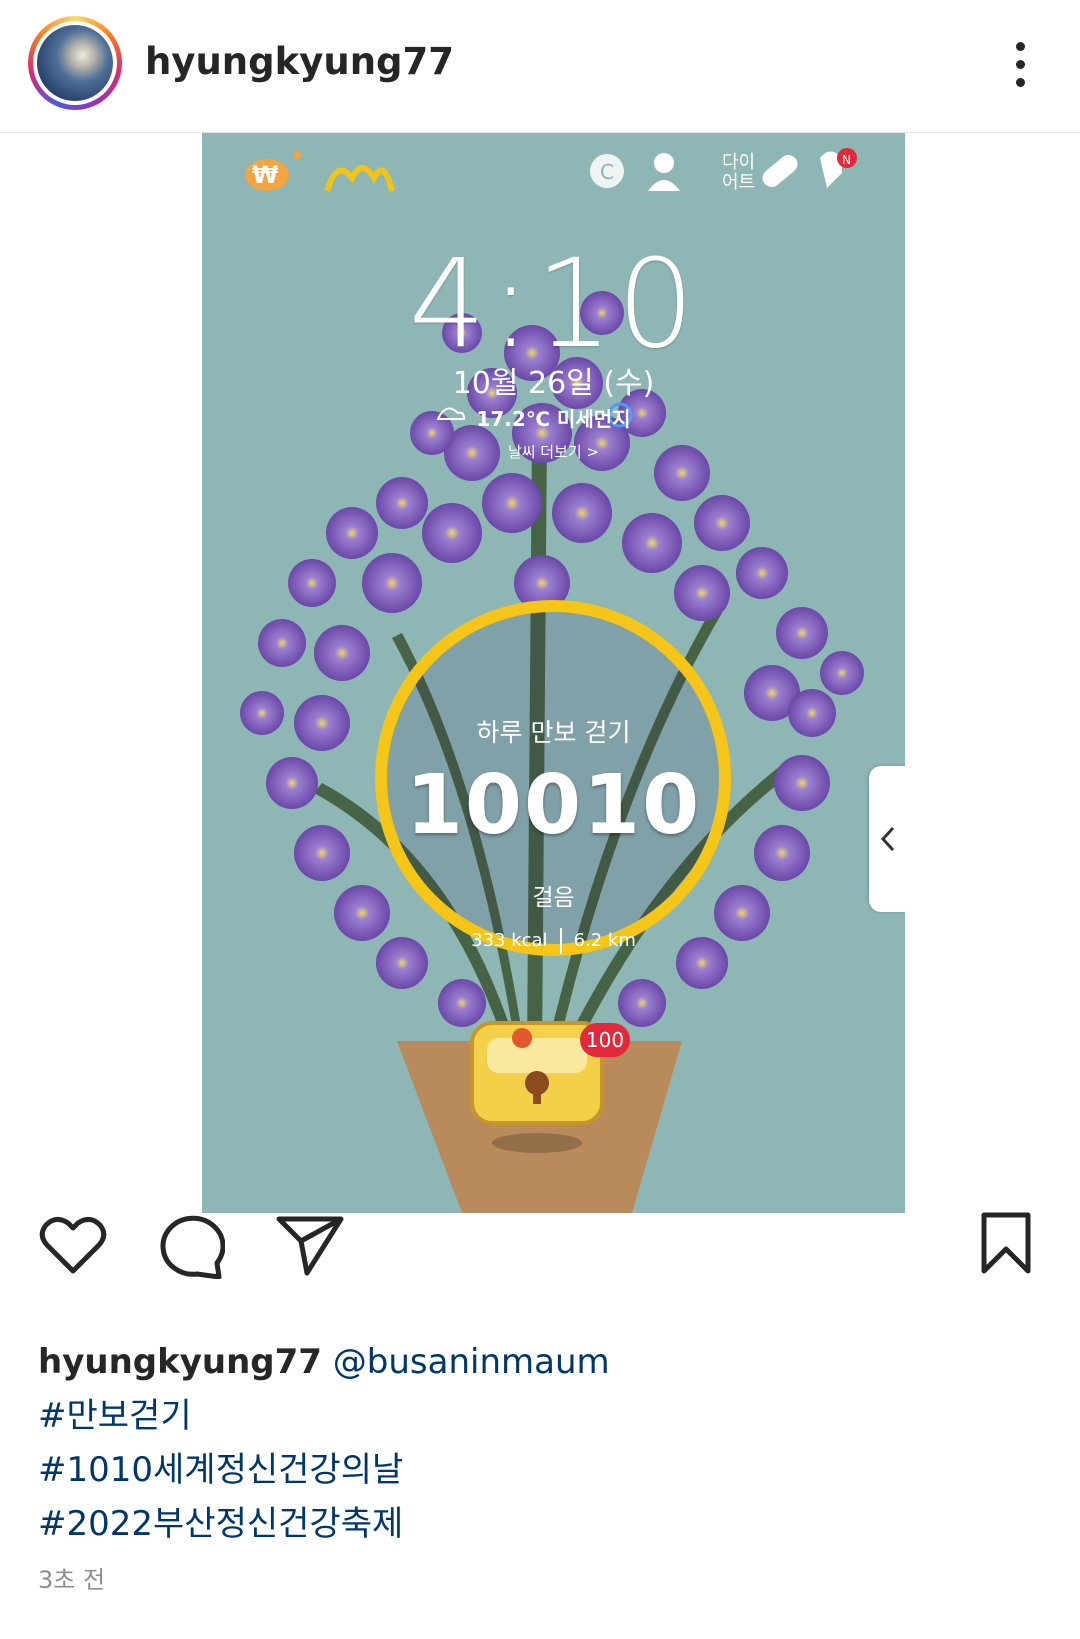 This screenshot has width=1080, height=1639. I want to click on step-unit: 걸음, so click(553, 898).